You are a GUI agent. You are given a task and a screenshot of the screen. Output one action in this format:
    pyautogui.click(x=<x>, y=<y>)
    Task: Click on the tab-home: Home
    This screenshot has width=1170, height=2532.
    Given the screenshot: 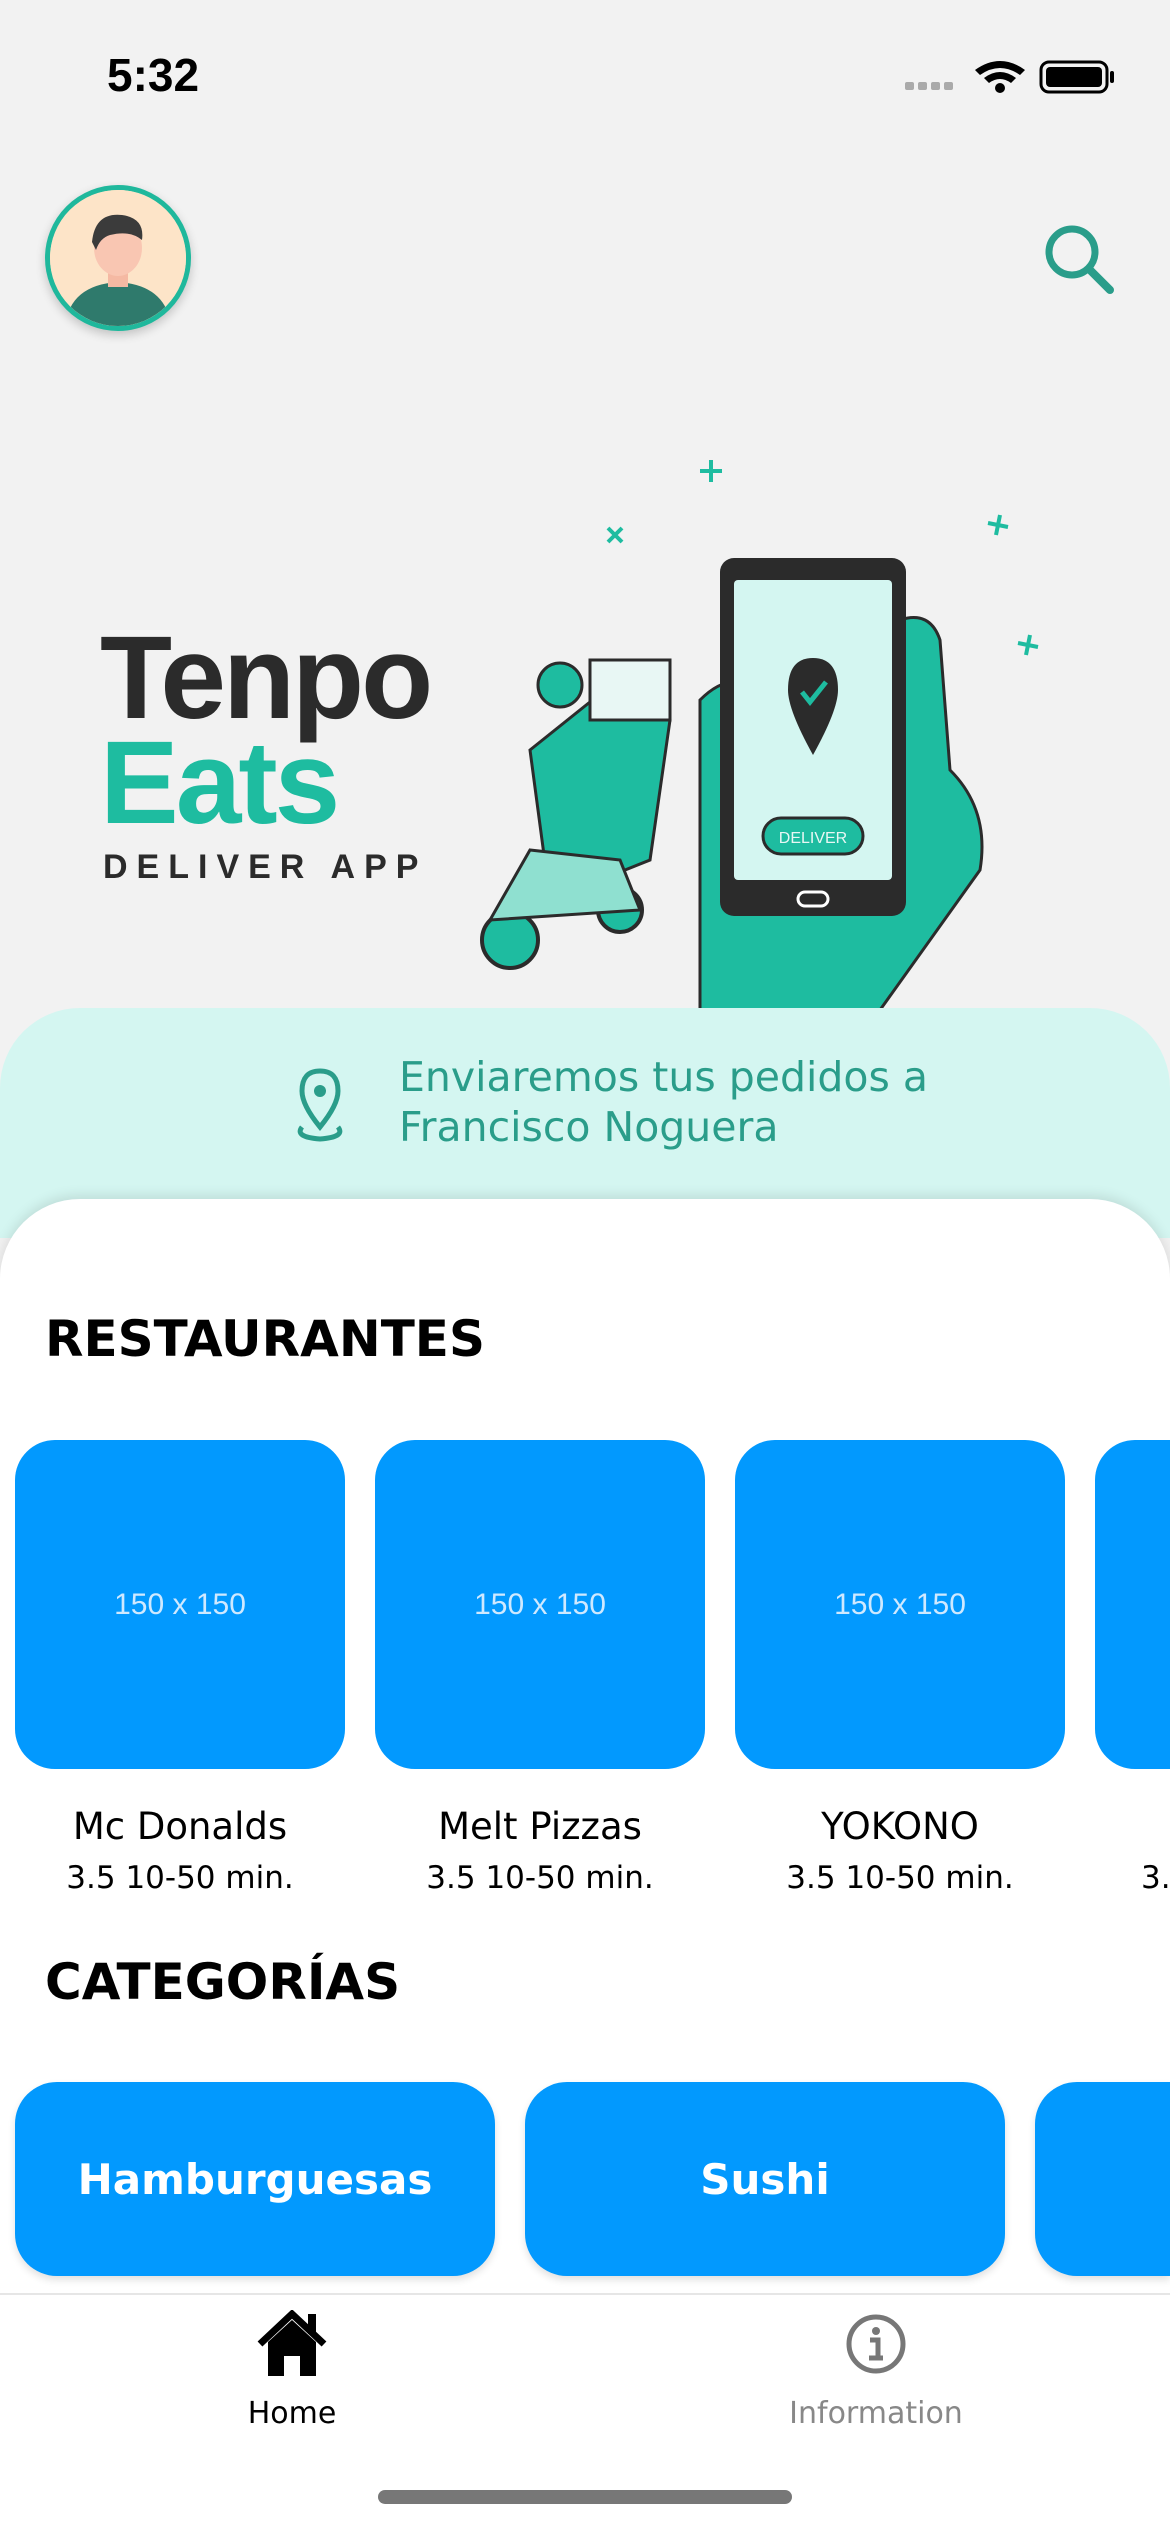 What is the action you would take?
    pyautogui.click(x=292, y=2370)
    